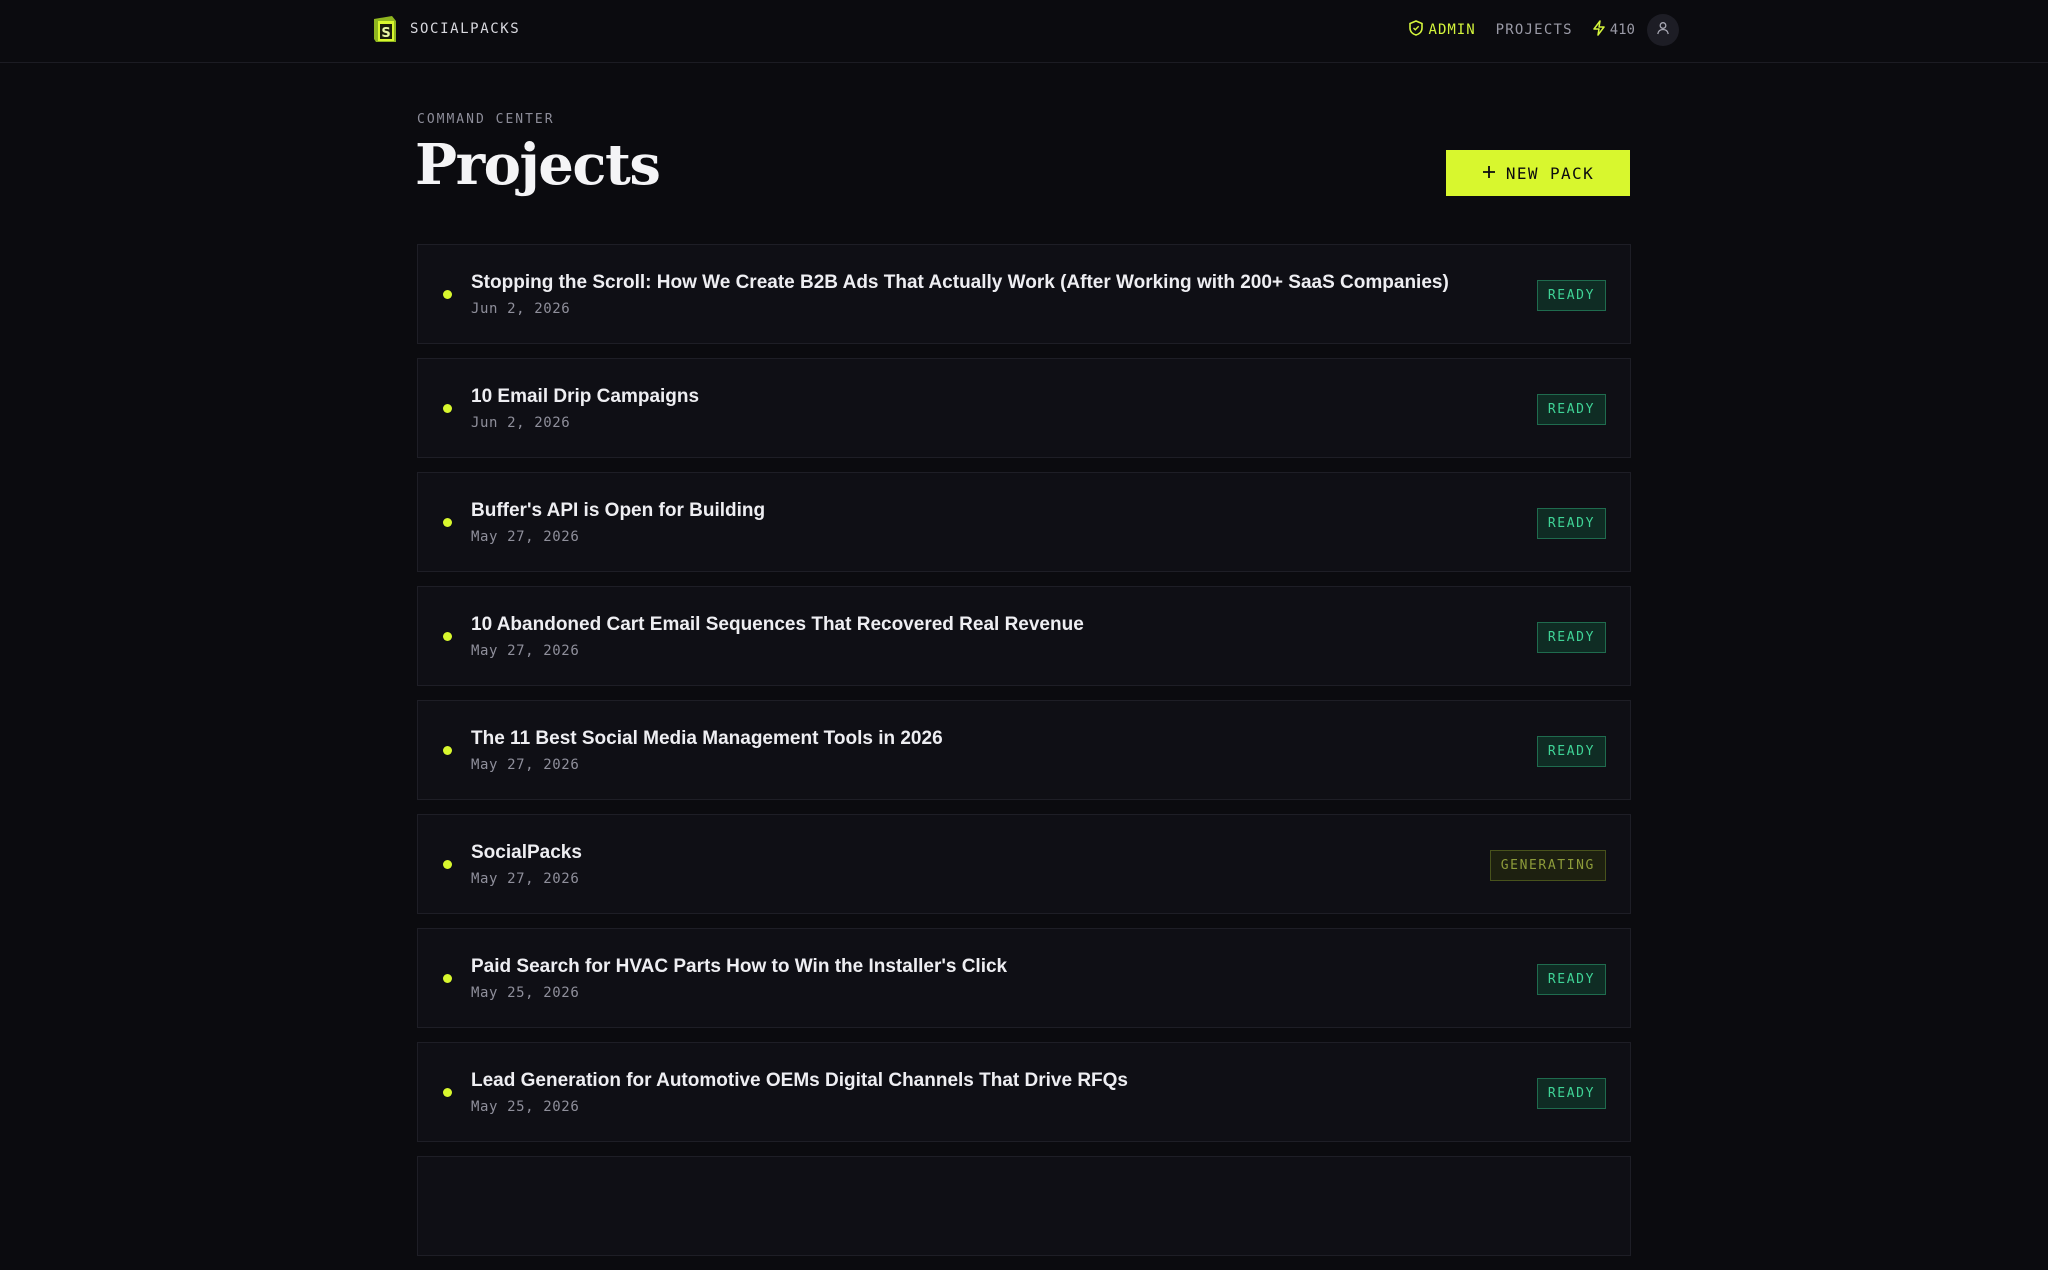 The width and height of the screenshot is (2048, 1270). Describe the element at coordinates (1024, 1206) in the screenshot. I see `project-row-partial` at that location.